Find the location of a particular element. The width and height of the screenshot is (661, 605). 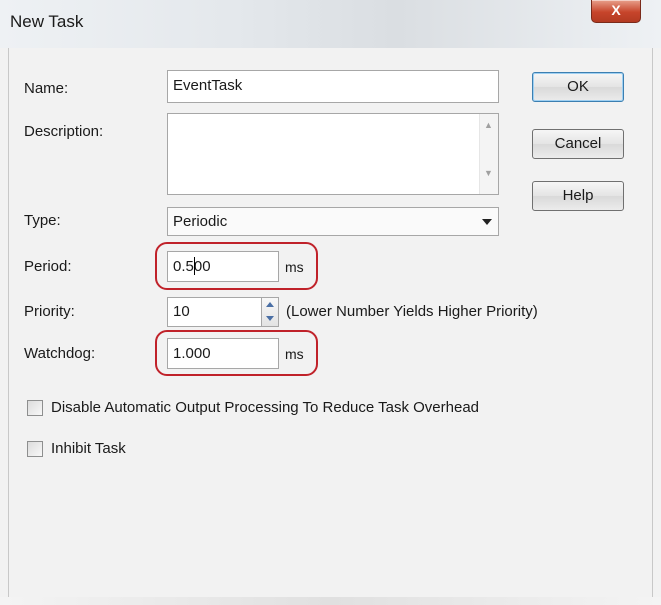

type-select: Periodic is located at coordinates (333, 221).